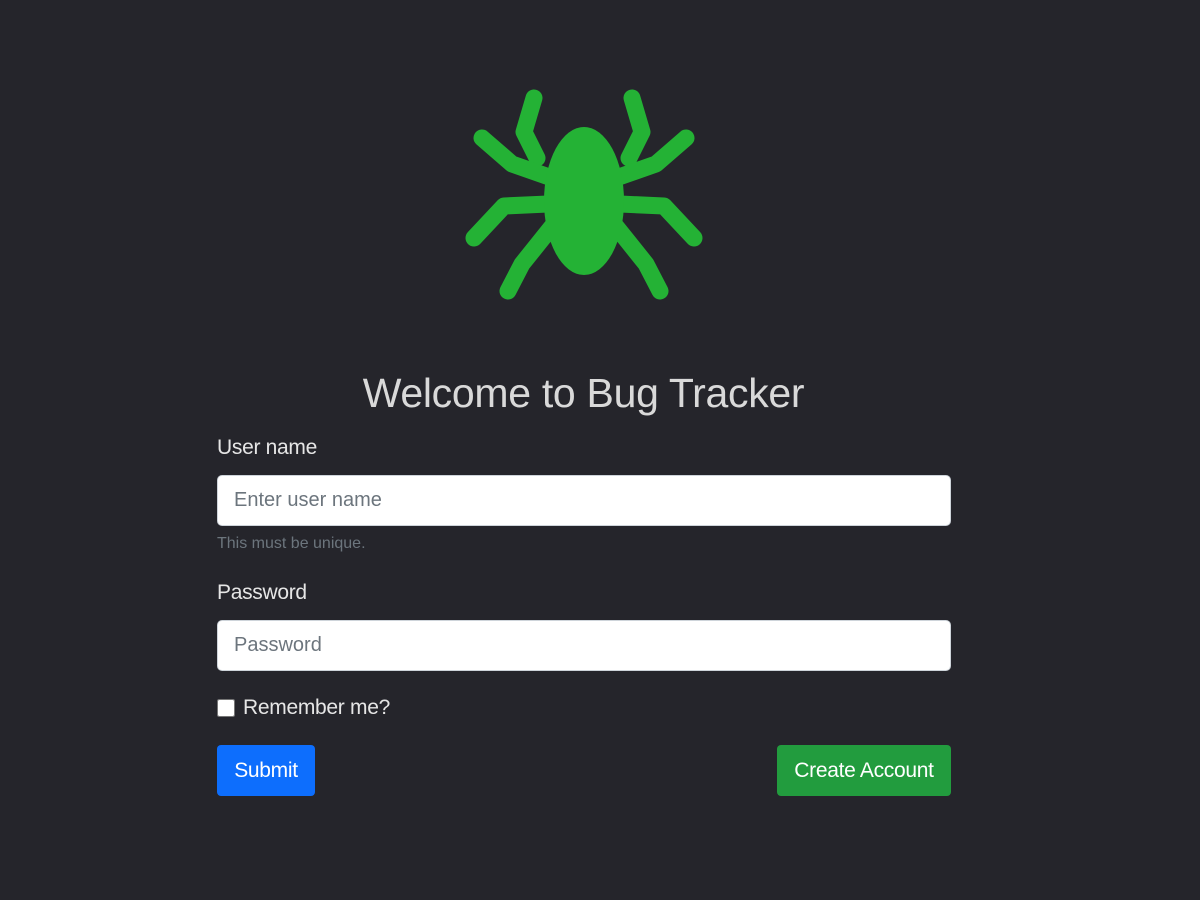  Describe the element at coordinates (291, 543) in the screenshot. I see `username-help-text: This must be unique.` at that location.